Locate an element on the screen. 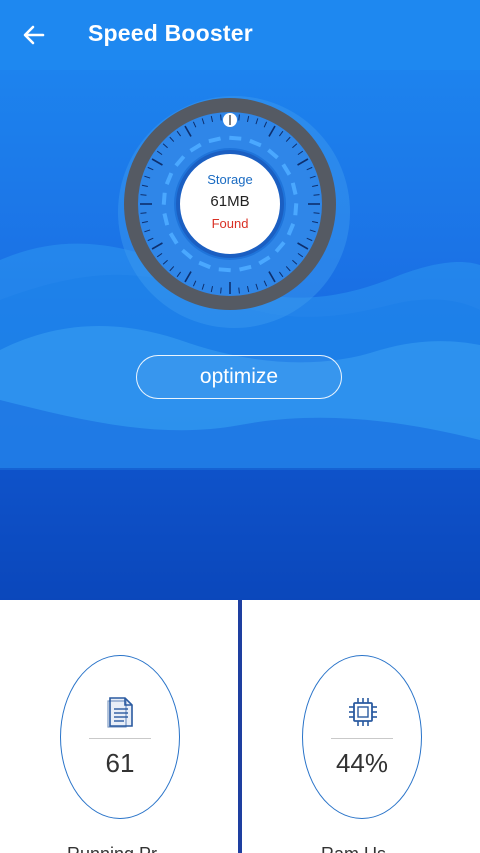  page-title: Speed Booster is located at coordinates (170, 33).